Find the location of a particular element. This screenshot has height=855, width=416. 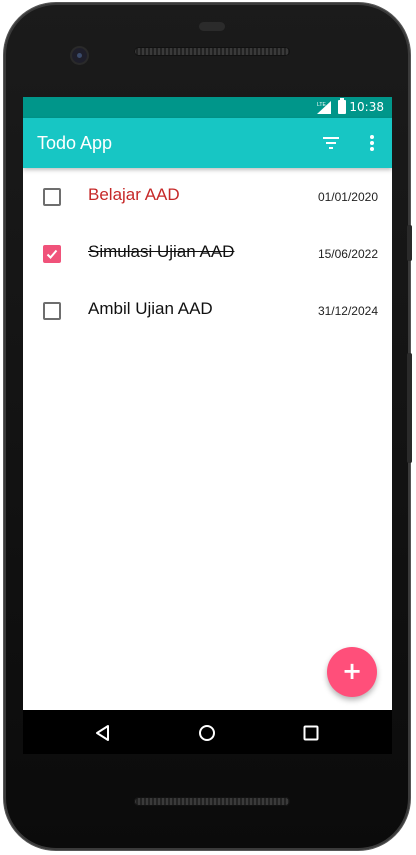

front-camera is located at coordinates (79, 55).